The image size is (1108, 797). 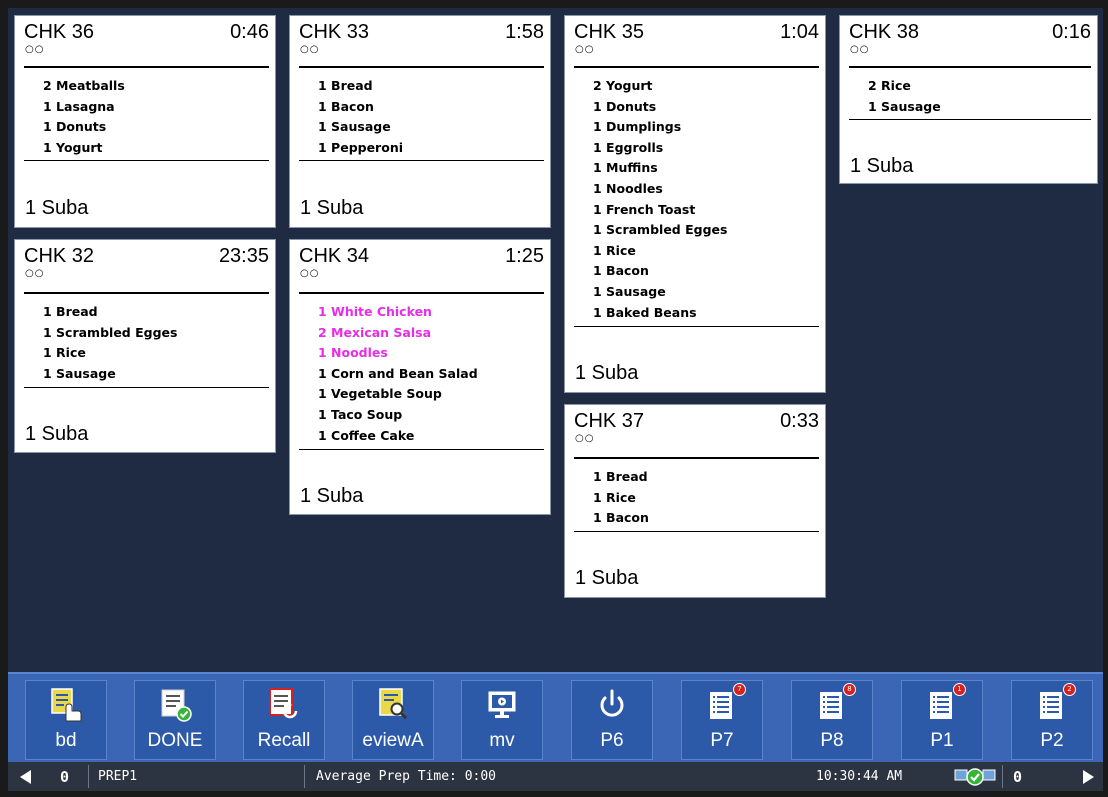 What do you see at coordinates (832, 740) in the screenshot?
I see `page-label: P8` at bounding box center [832, 740].